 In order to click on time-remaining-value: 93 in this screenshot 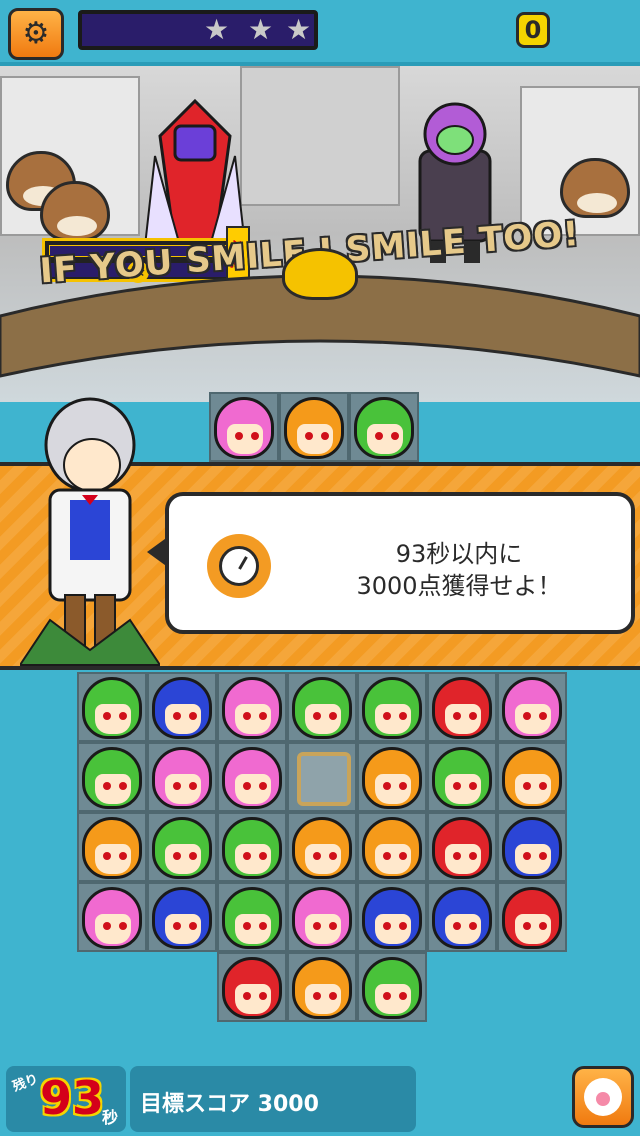, I will do `click(72, 1098)`.